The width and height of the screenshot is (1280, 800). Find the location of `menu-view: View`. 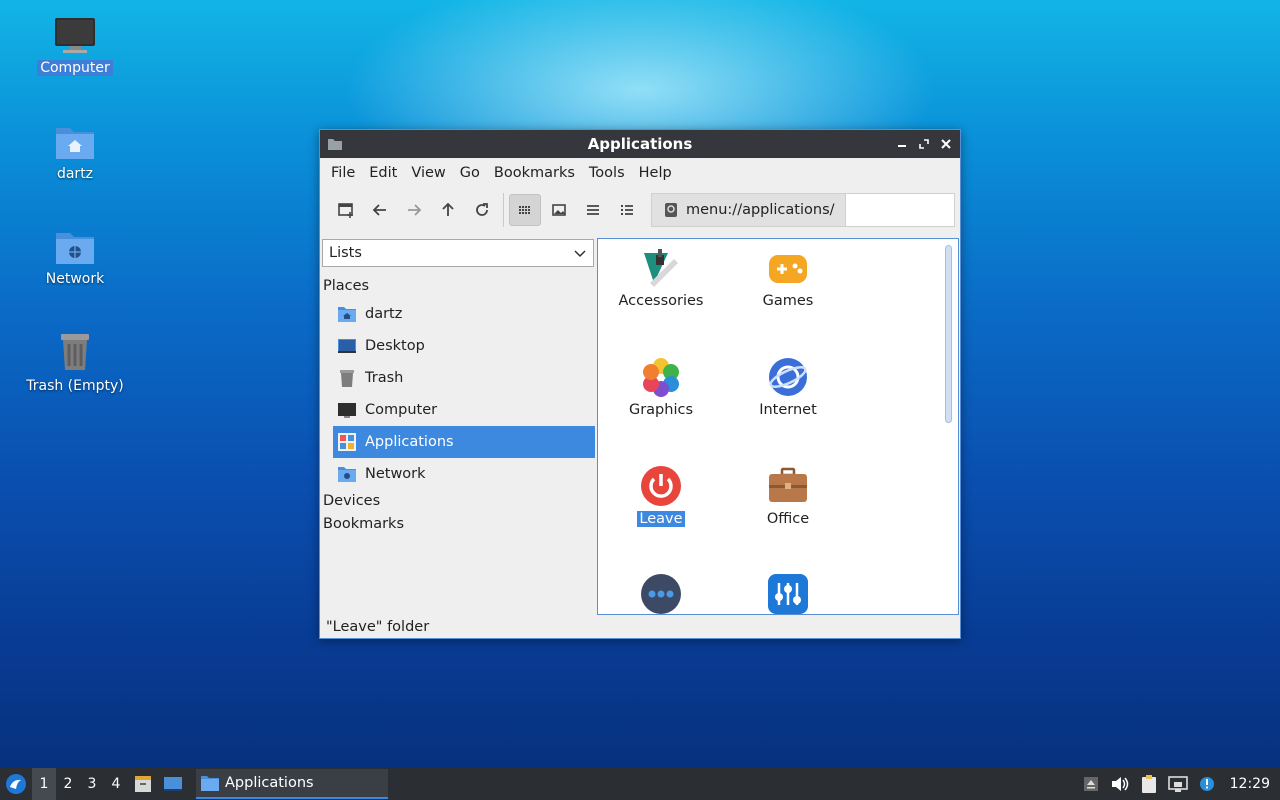

menu-view: View is located at coordinates (428, 173).